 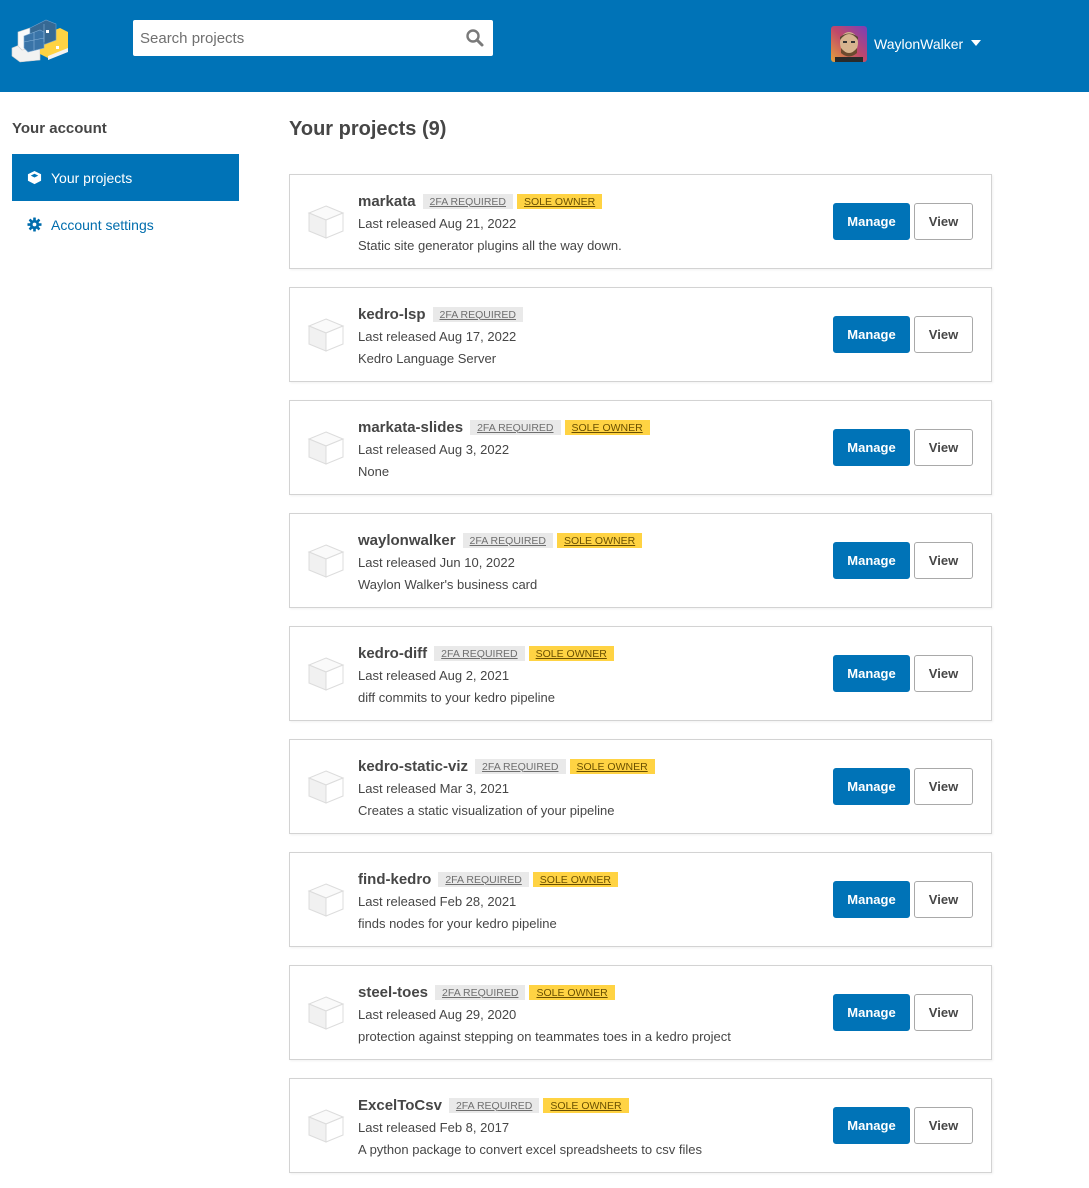 I want to click on top-navigation-bar: WaylonWalker, so click(x=544, y=46).